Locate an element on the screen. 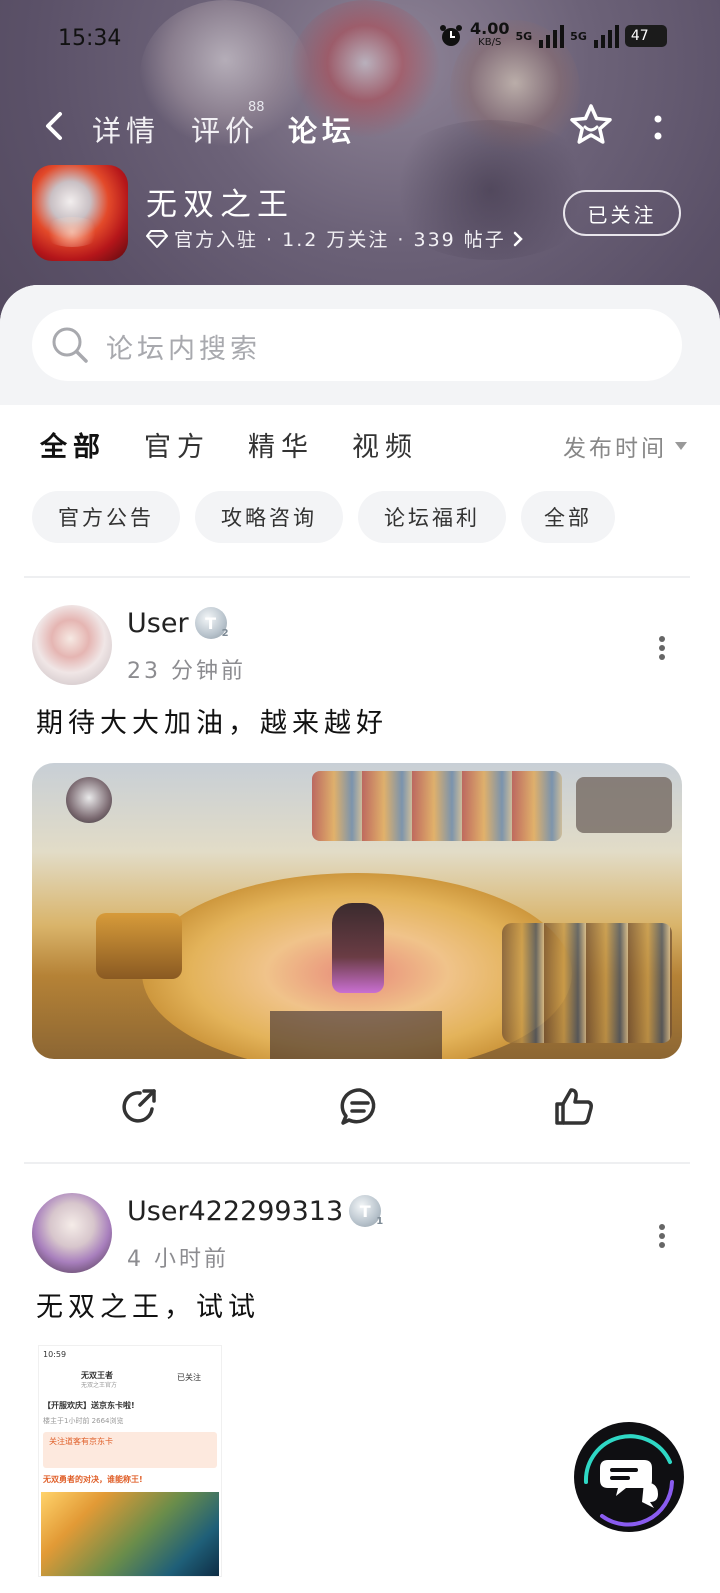  post-time: 4 小时前 is located at coordinates (178, 1259).